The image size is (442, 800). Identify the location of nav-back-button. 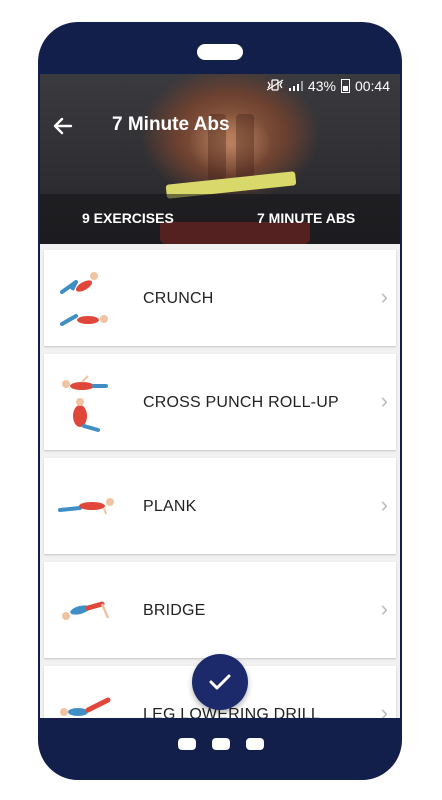
(255, 744).